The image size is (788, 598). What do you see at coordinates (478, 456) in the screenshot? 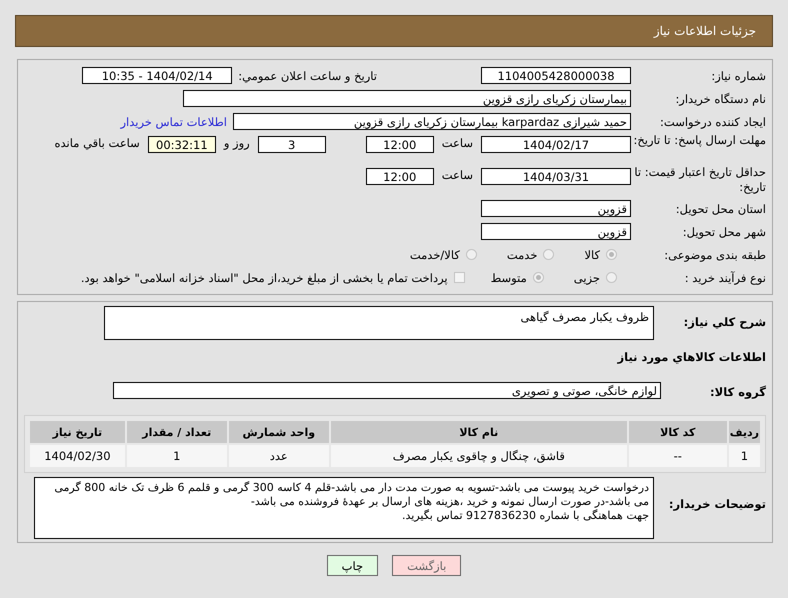
I see `table-cell: قاشق، چنگال و چاقوی یکبار مصرف` at bounding box center [478, 456].